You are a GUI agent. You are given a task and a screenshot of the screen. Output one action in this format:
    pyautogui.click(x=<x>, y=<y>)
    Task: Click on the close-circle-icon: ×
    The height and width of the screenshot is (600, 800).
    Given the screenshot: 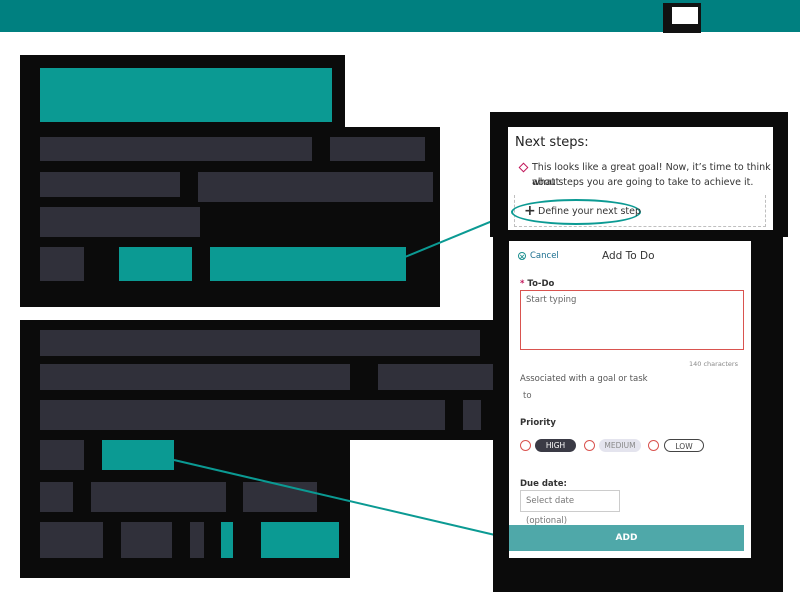 What is the action you would take?
    pyautogui.click(x=522, y=256)
    